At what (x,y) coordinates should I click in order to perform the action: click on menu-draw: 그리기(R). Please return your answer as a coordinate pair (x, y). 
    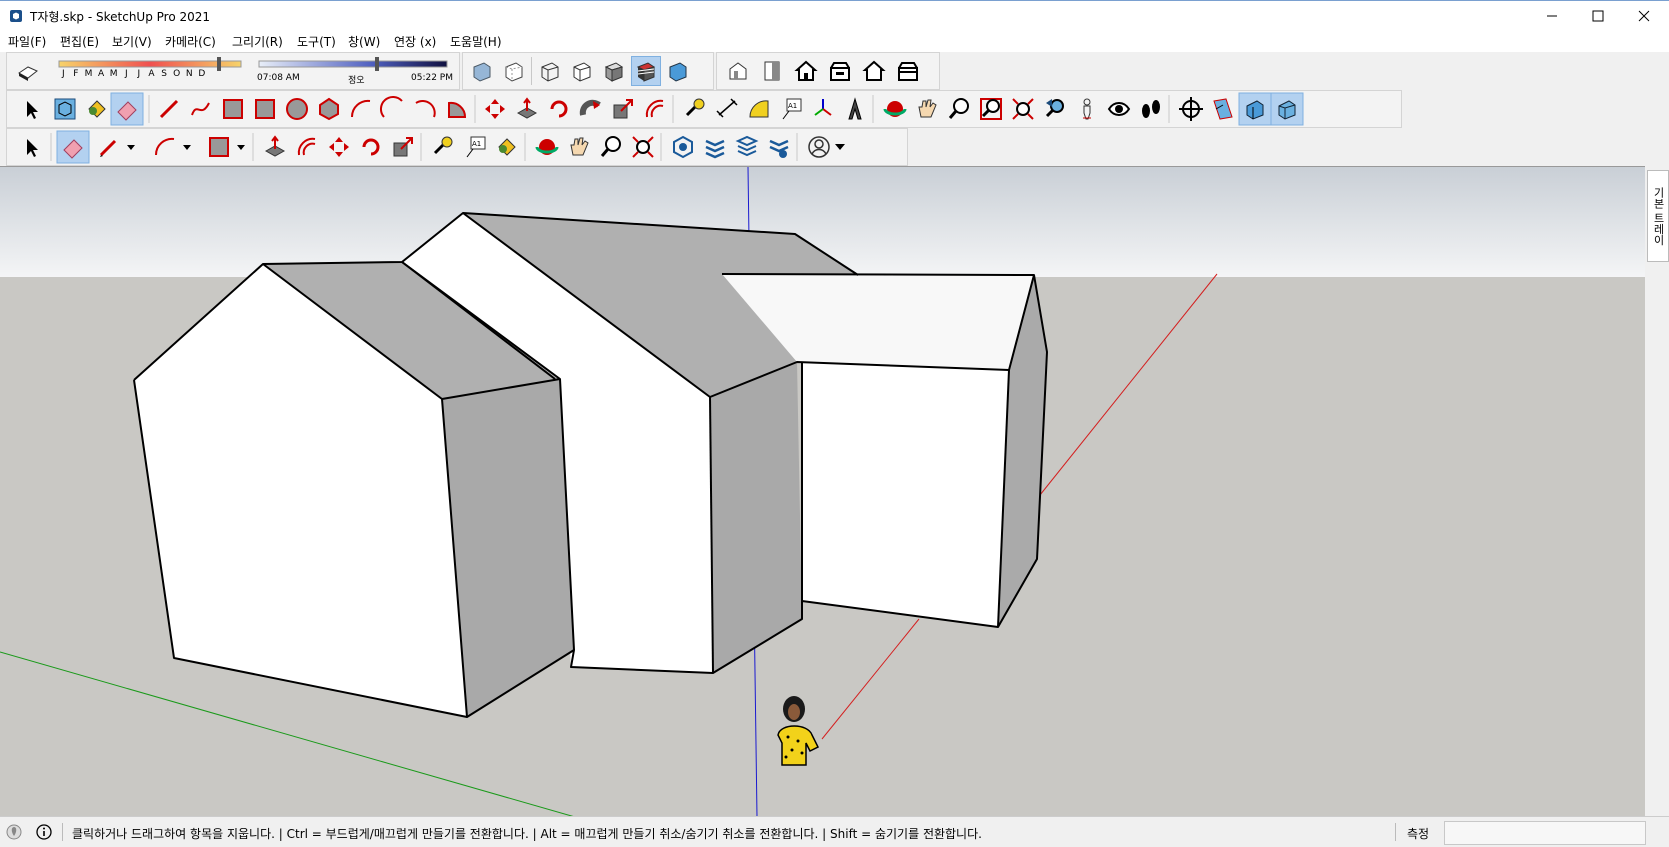
    Looking at the image, I should click on (257, 41).